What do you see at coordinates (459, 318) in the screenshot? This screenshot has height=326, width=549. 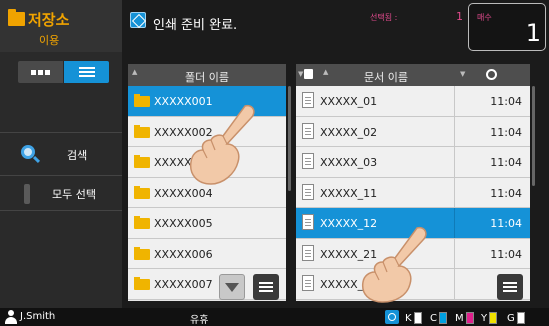 I see `toner-label: M` at bounding box center [459, 318].